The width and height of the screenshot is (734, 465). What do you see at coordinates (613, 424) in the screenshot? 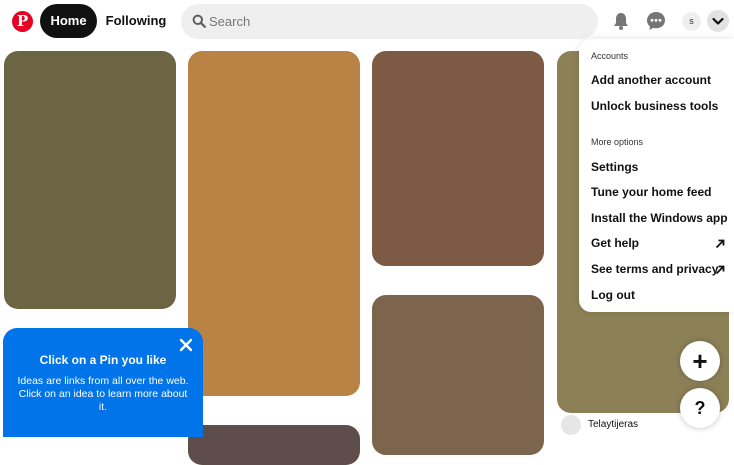
I see `pin-user-name: Telaytijeras` at bounding box center [613, 424].